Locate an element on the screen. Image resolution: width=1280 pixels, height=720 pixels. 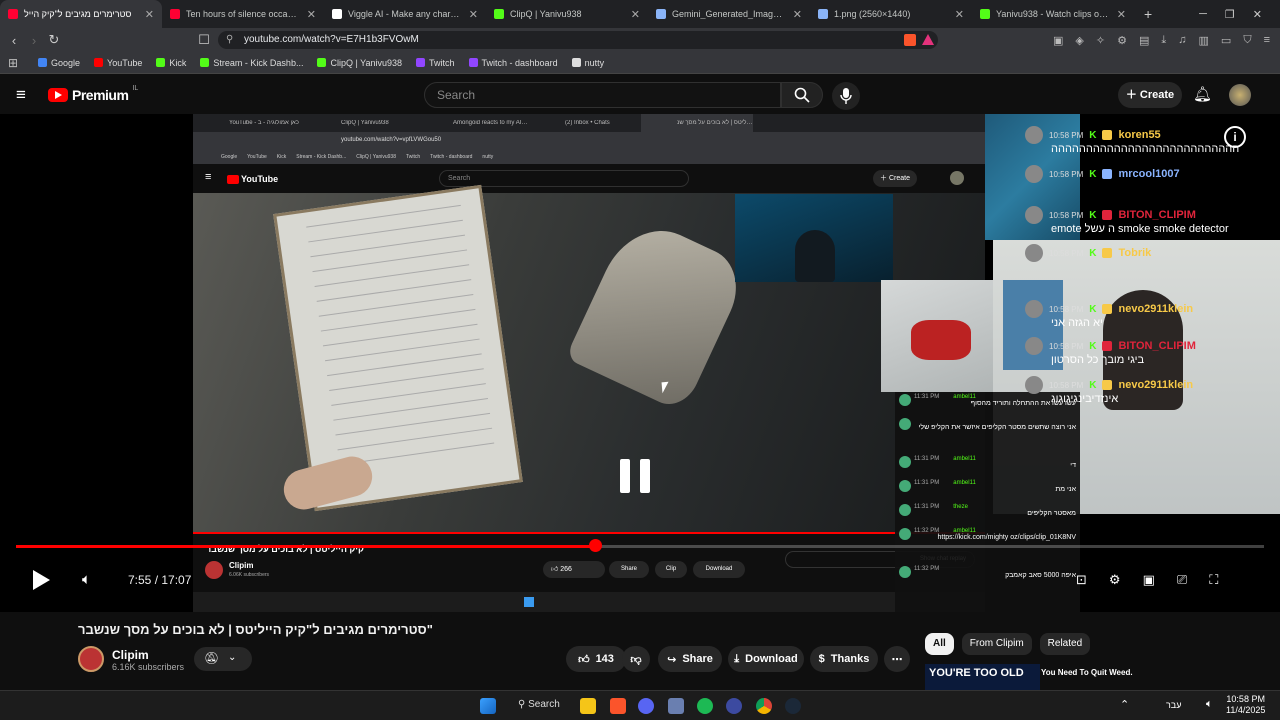
inner-tab: YouTube - כאן אמולוגיה - ב is located at coordinates (264, 123).